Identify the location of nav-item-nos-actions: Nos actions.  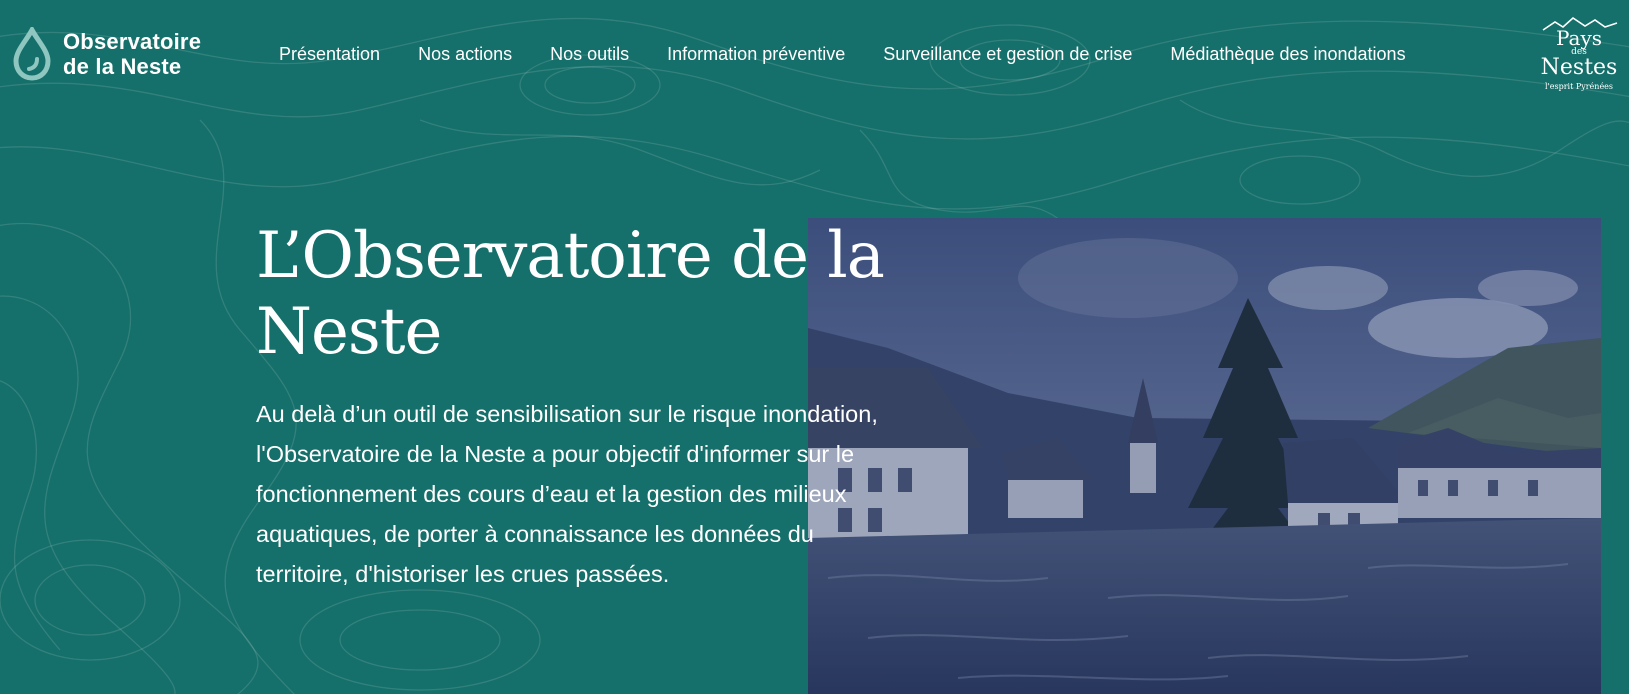
(465, 54).